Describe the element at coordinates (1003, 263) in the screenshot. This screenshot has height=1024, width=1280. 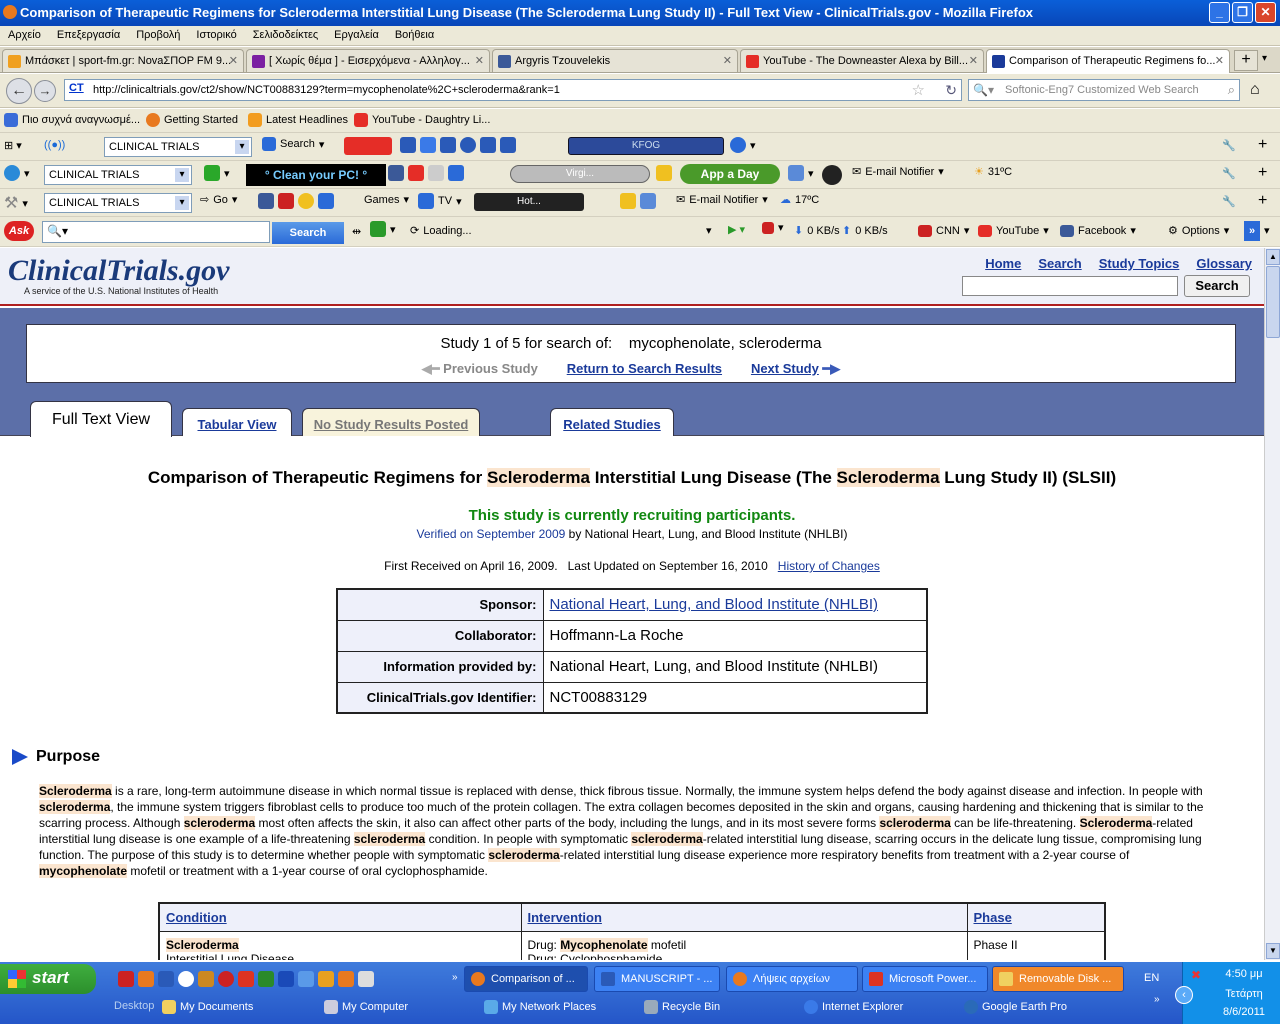
I see `nav-home-link: Home` at that location.